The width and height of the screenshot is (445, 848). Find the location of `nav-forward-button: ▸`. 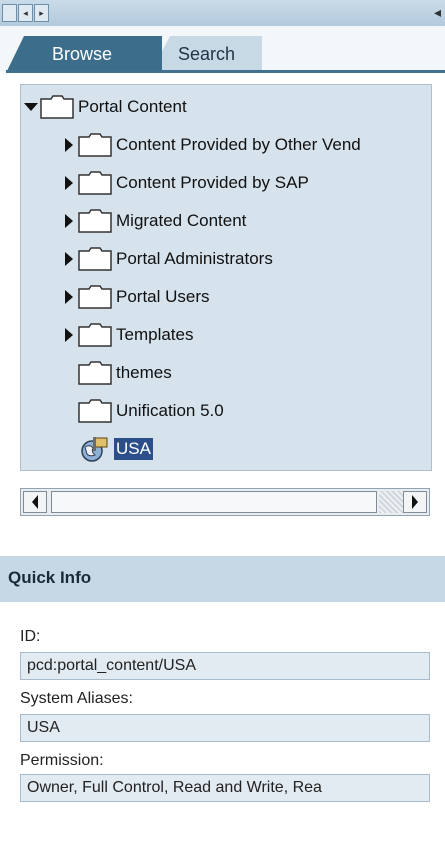

nav-forward-button: ▸ is located at coordinates (41, 13).